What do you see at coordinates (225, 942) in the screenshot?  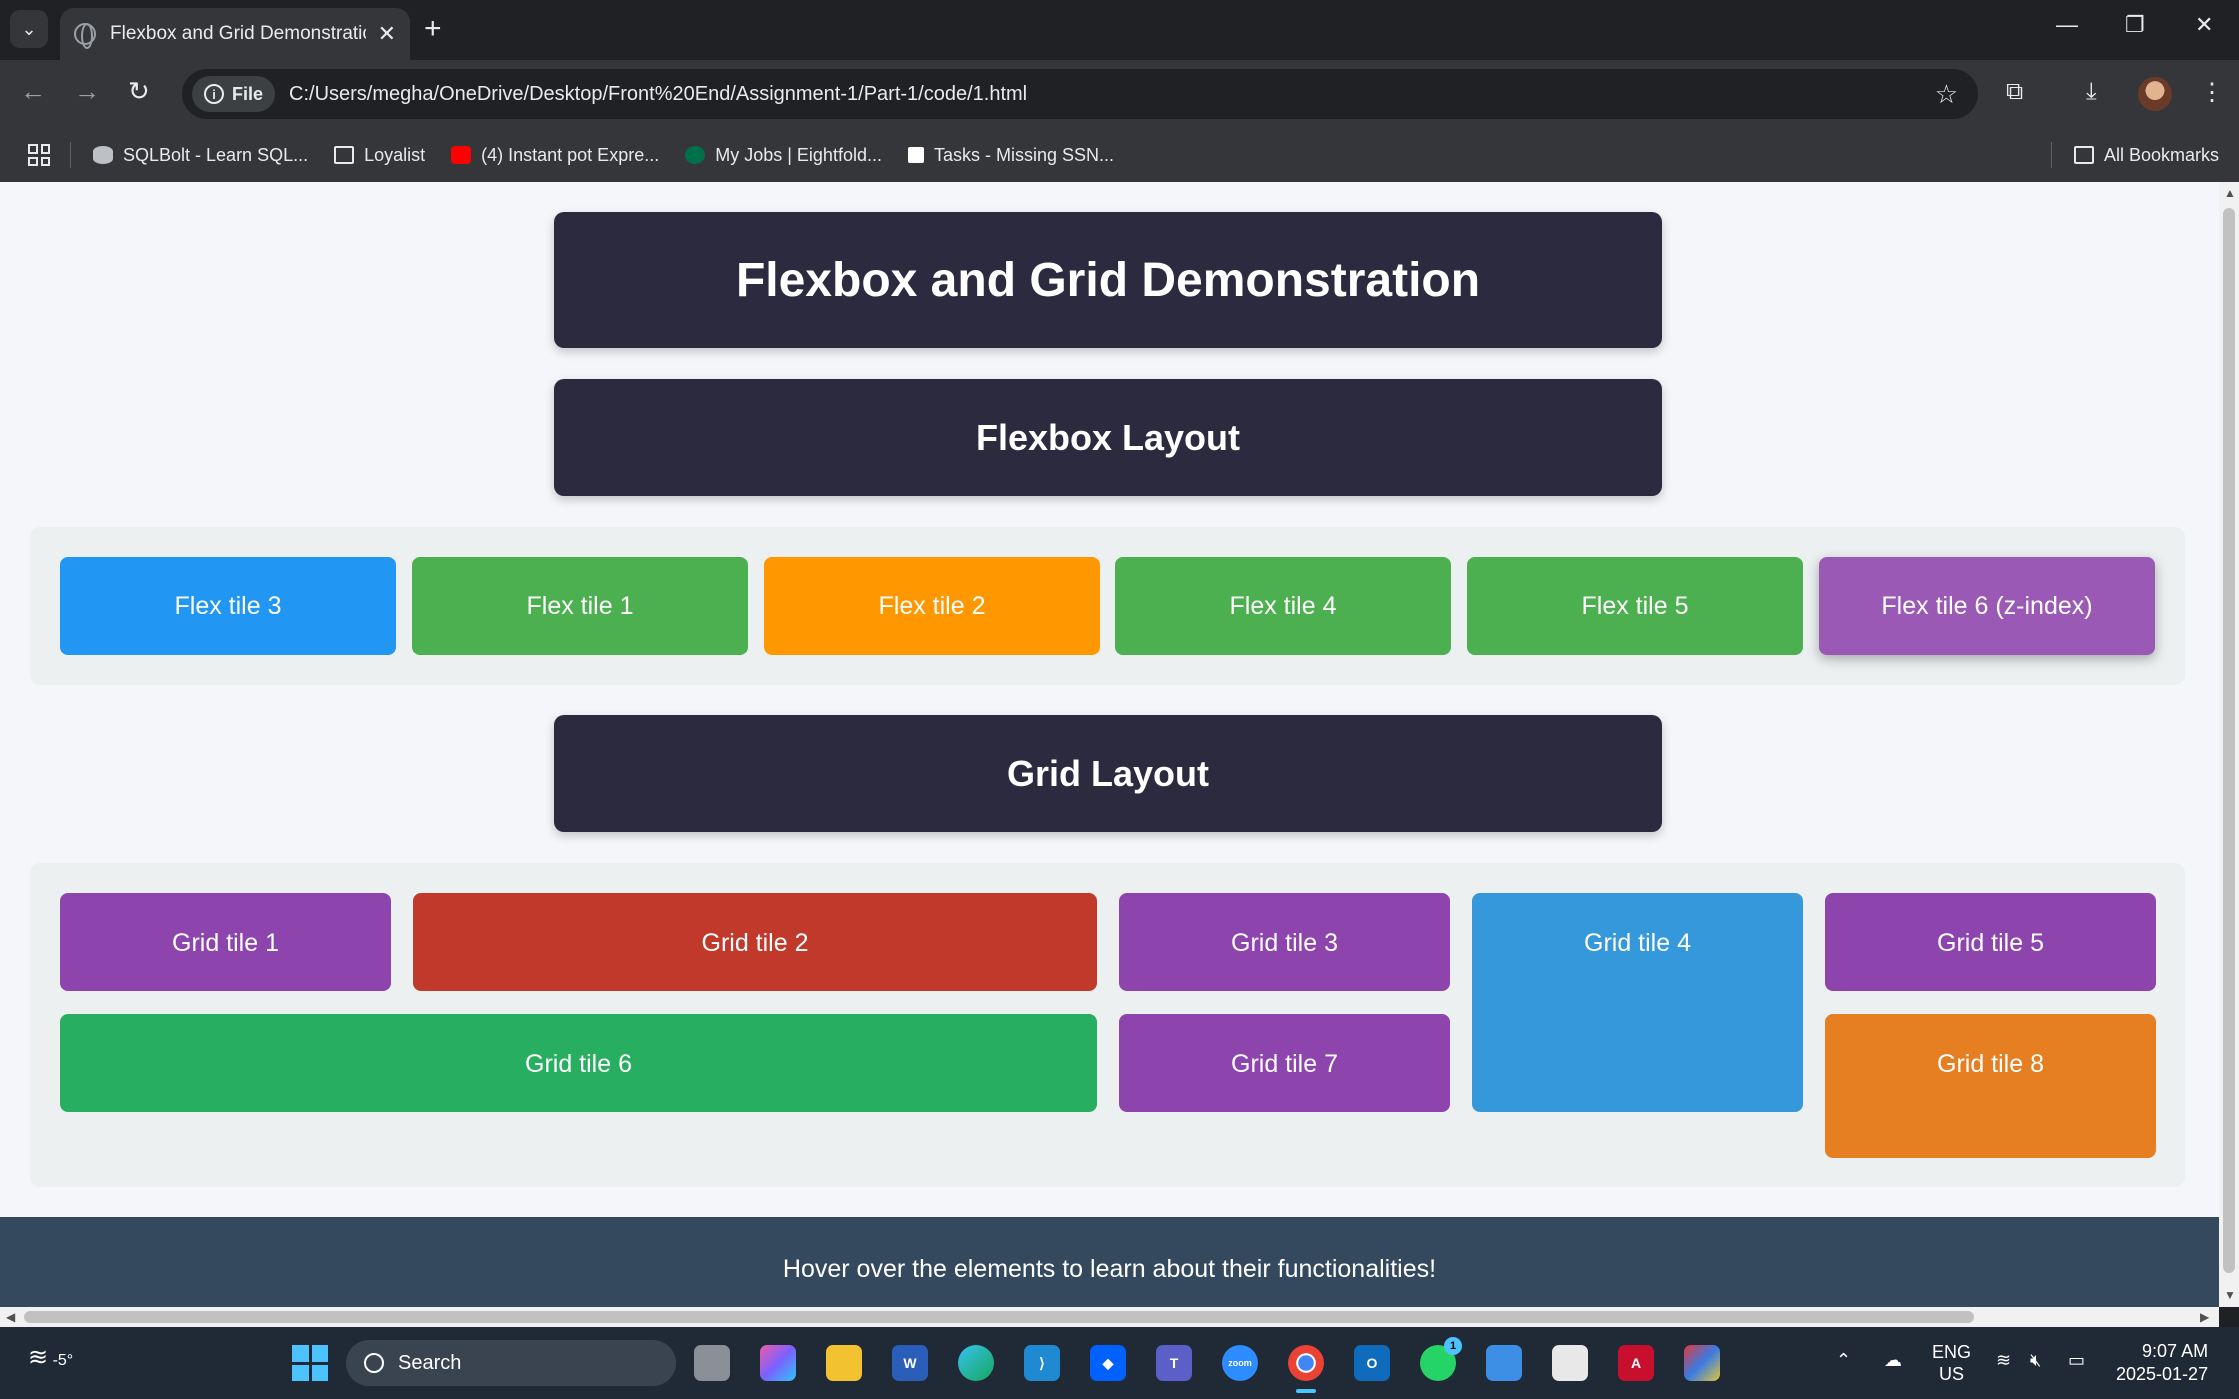 I see `grid-tile-1: Grid tile 1` at bounding box center [225, 942].